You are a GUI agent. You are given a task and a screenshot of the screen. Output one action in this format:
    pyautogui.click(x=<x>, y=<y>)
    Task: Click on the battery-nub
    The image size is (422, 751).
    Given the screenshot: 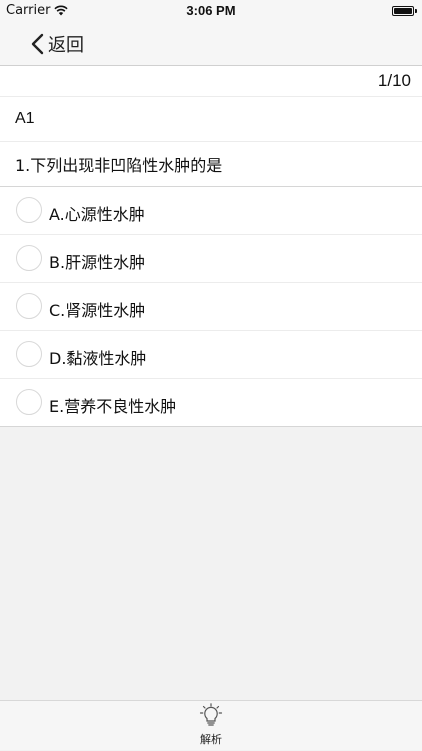 What is the action you would take?
    pyautogui.click(x=416, y=11)
    